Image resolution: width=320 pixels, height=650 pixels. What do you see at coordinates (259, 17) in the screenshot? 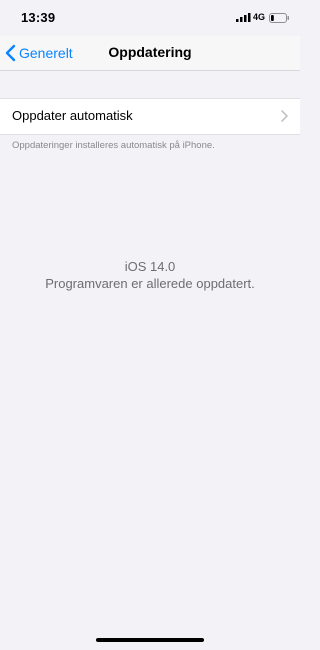
I see `network-type: 4G` at bounding box center [259, 17].